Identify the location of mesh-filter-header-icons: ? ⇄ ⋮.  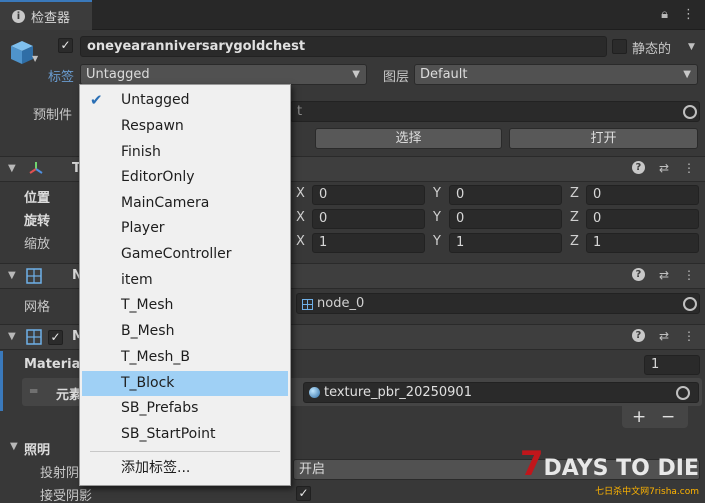
(663, 275).